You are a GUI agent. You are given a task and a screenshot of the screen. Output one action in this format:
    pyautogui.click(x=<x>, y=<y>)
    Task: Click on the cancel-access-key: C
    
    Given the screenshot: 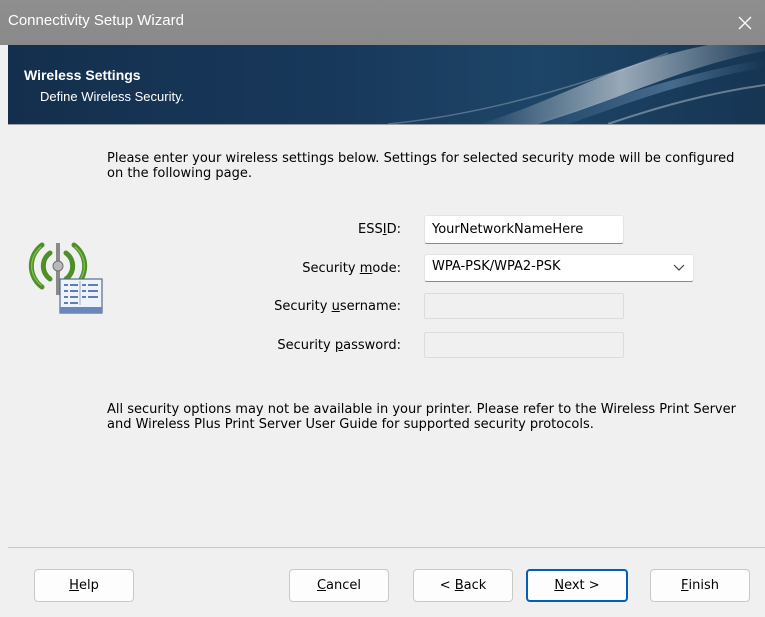 What is the action you would take?
    pyautogui.click(x=321, y=585)
    